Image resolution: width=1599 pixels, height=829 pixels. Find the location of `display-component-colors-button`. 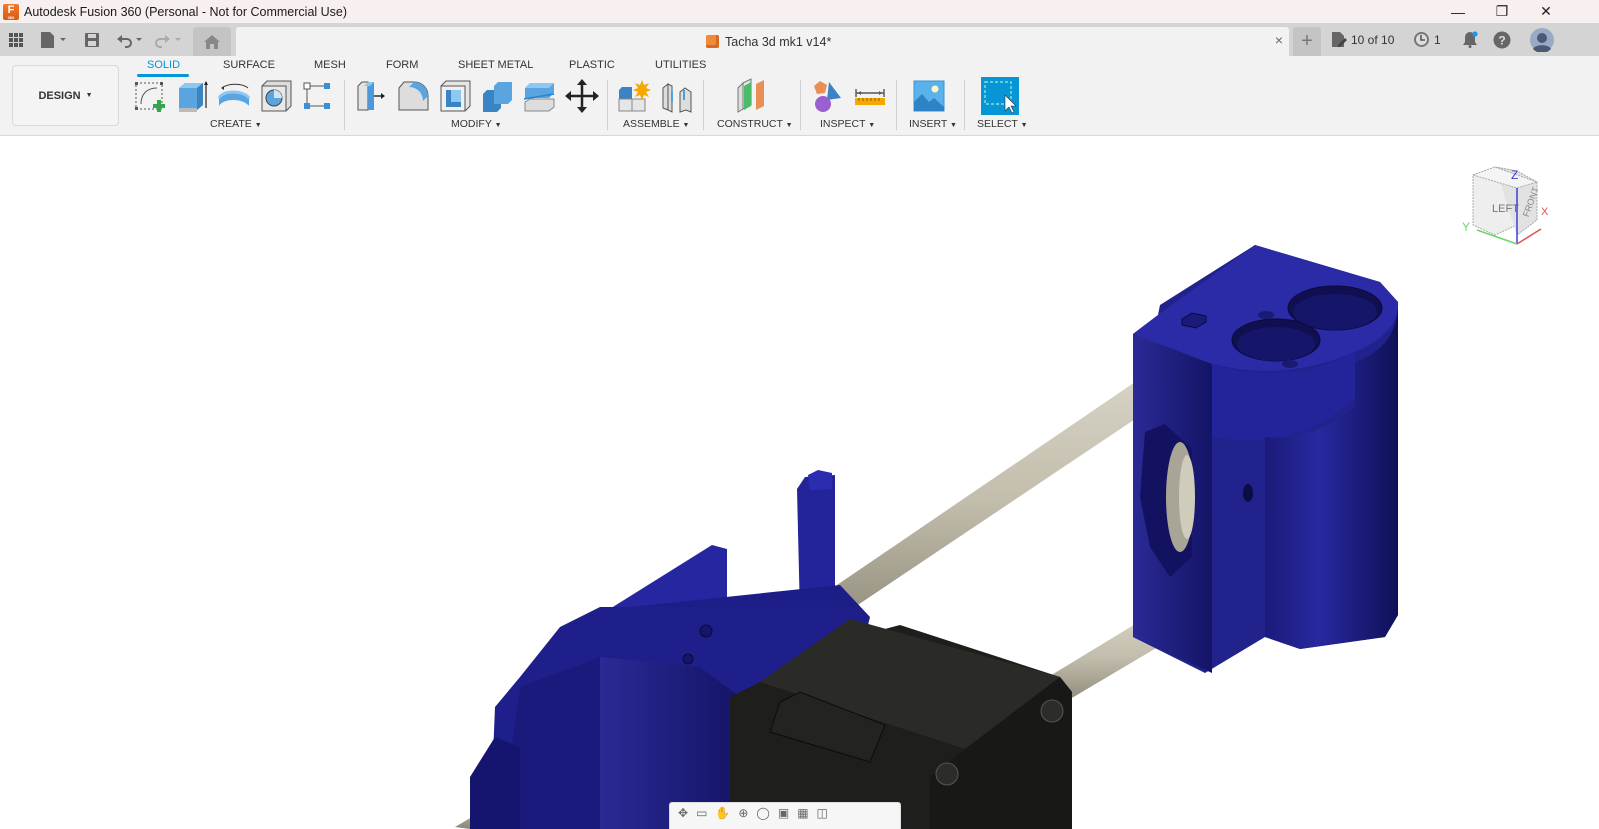

display-component-colors-button is located at coordinates (828, 96).